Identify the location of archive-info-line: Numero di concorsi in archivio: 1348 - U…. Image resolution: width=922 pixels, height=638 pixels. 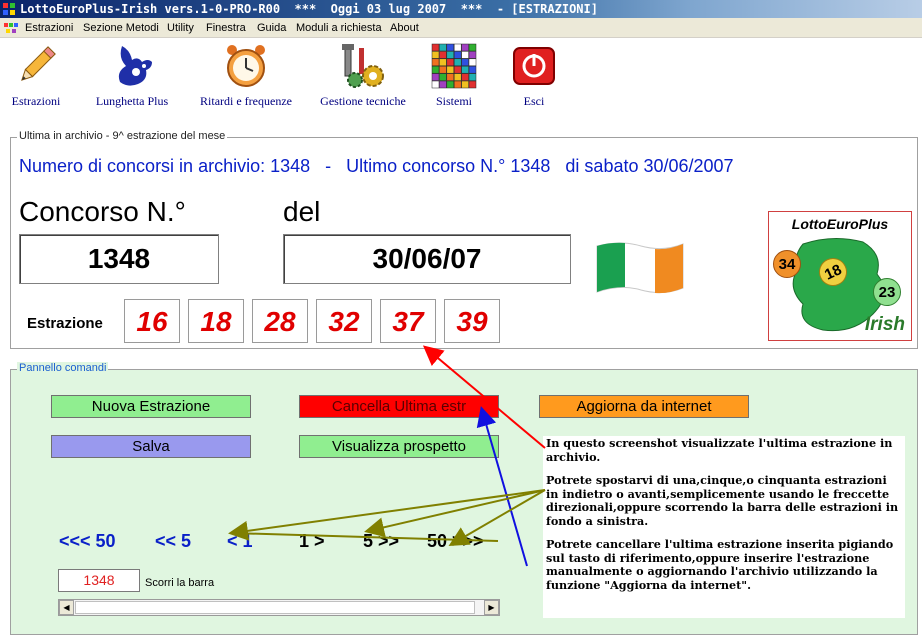
(376, 166).